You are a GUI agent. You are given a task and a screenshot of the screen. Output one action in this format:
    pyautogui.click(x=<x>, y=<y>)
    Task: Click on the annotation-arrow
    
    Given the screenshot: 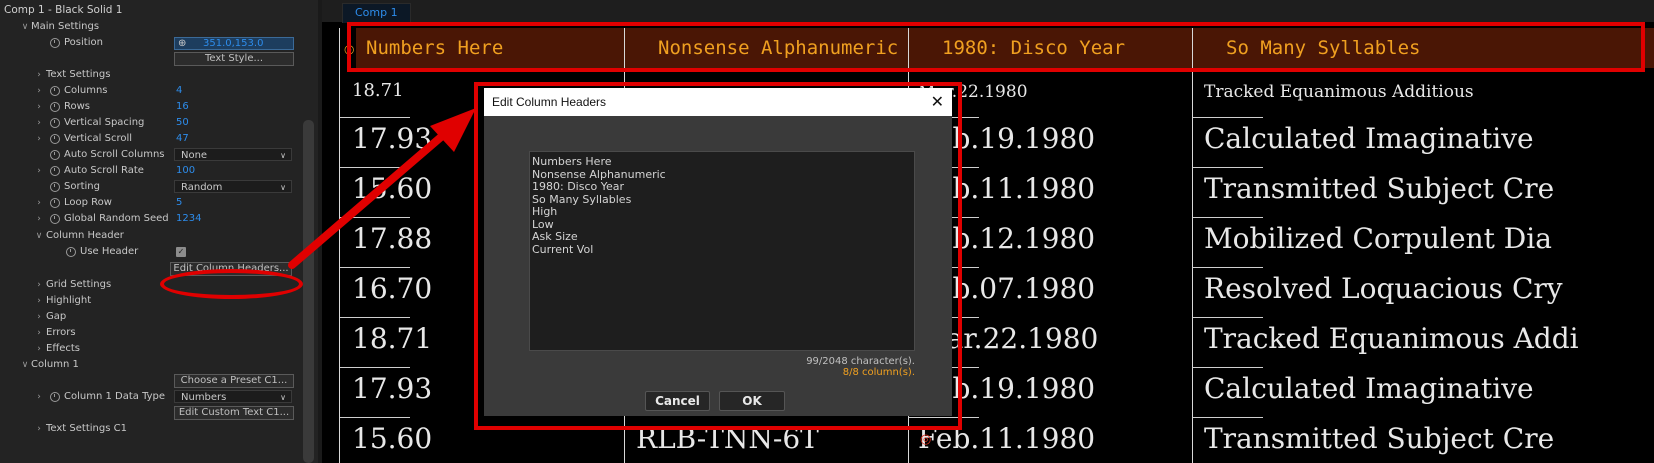 What is the action you would take?
    pyautogui.click(x=382, y=188)
    